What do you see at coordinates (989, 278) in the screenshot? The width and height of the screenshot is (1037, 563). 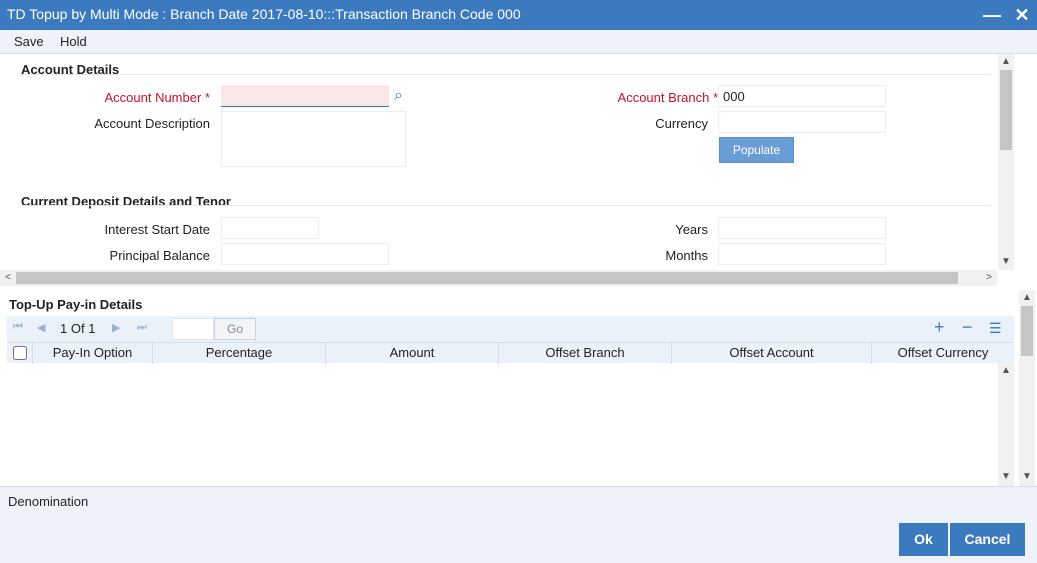 I see `scroll-right-icon: >` at bounding box center [989, 278].